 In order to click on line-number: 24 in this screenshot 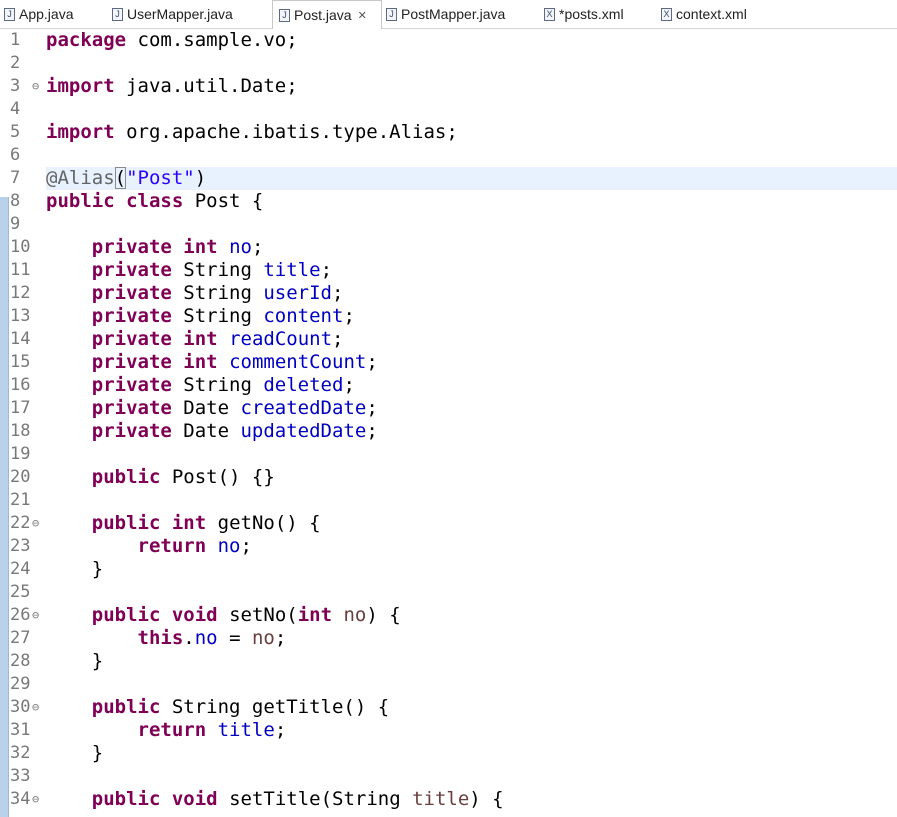, I will do `click(20, 569)`.